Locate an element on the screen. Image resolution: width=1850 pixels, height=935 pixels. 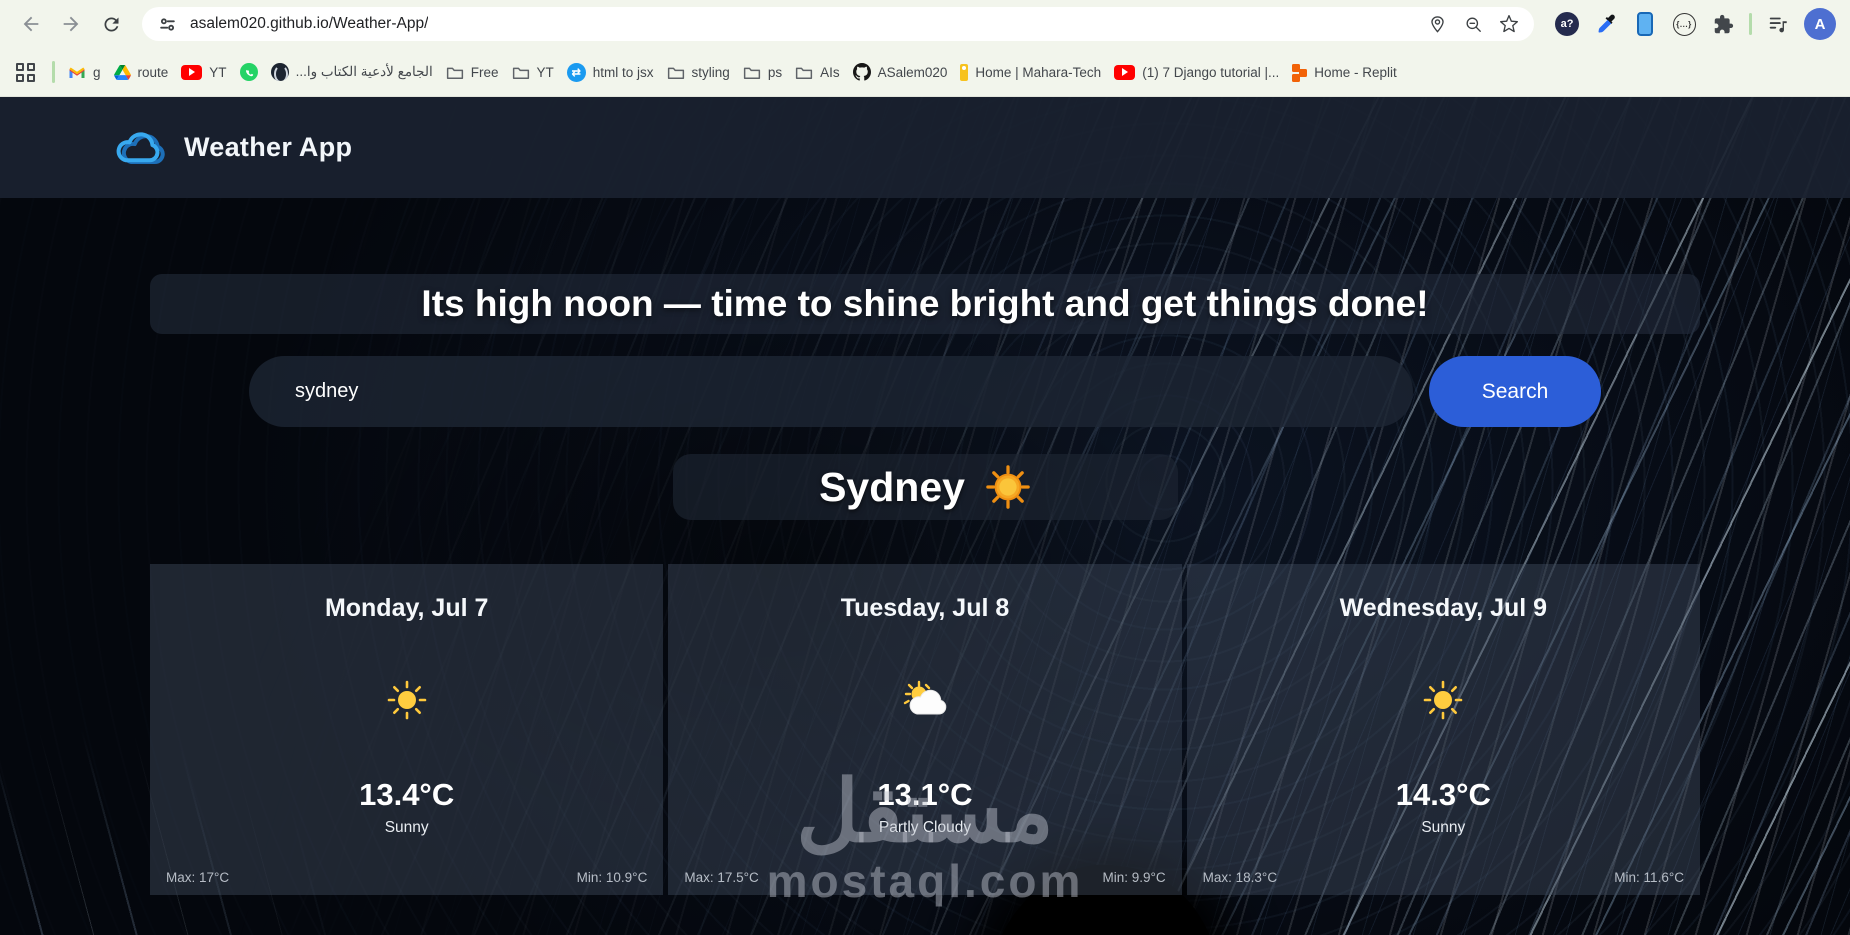
github-icon is located at coordinates (861, 72).